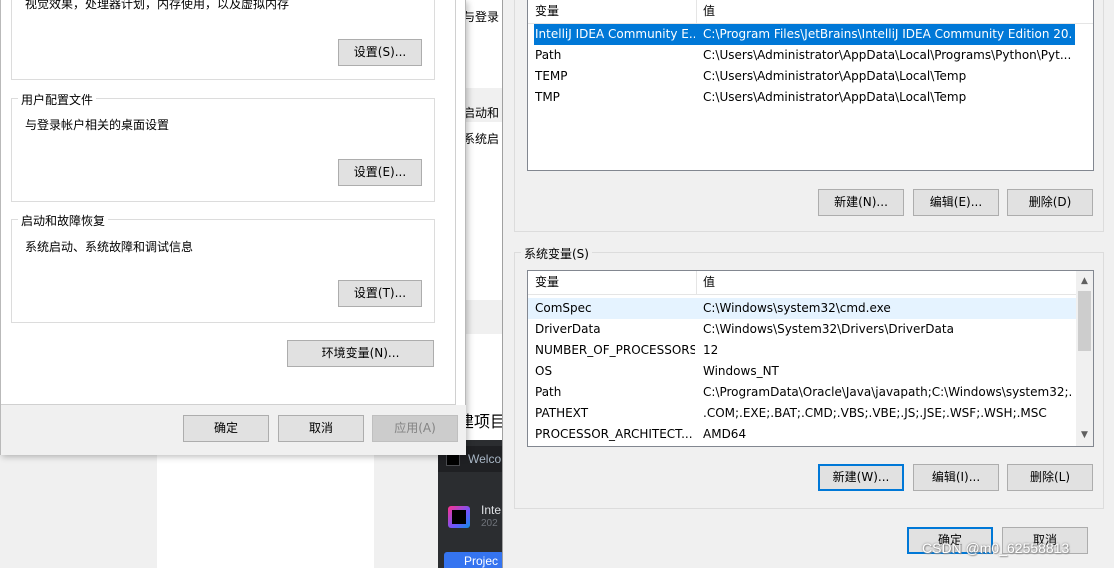 The image size is (1114, 568). What do you see at coordinates (485, 459) in the screenshot?
I see `ide-welcome-label: Welco` at bounding box center [485, 459].